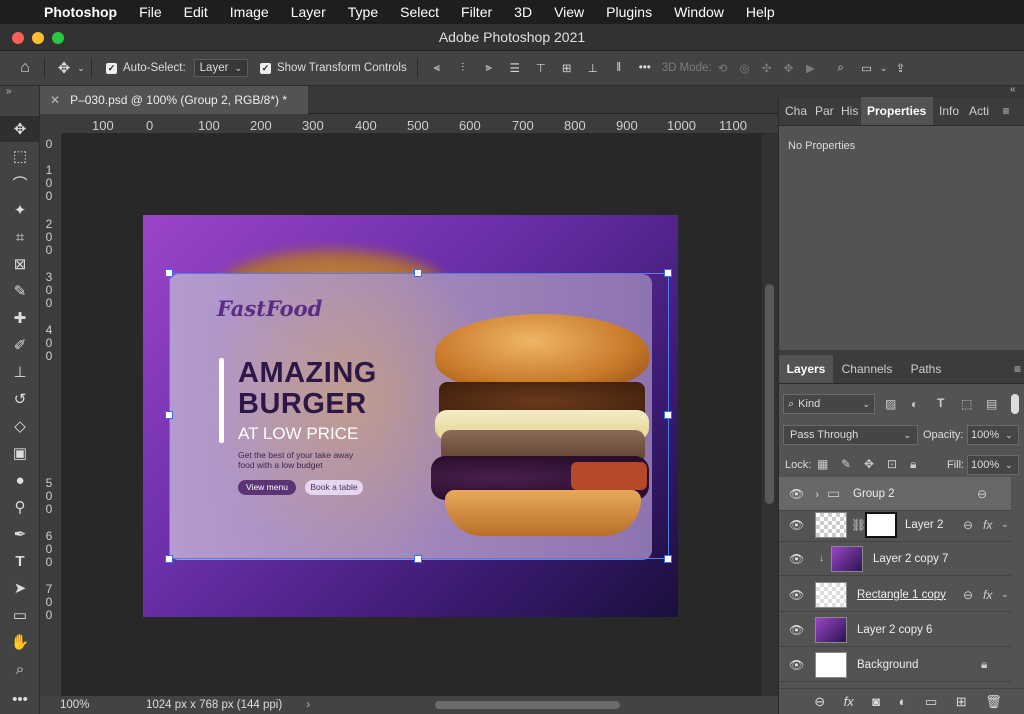 The image size is (1024, 714). What do you see at coordinates (668, 273) in the screenshot?
I see `transform-handle-top-right` at bounding box center [668, 273].